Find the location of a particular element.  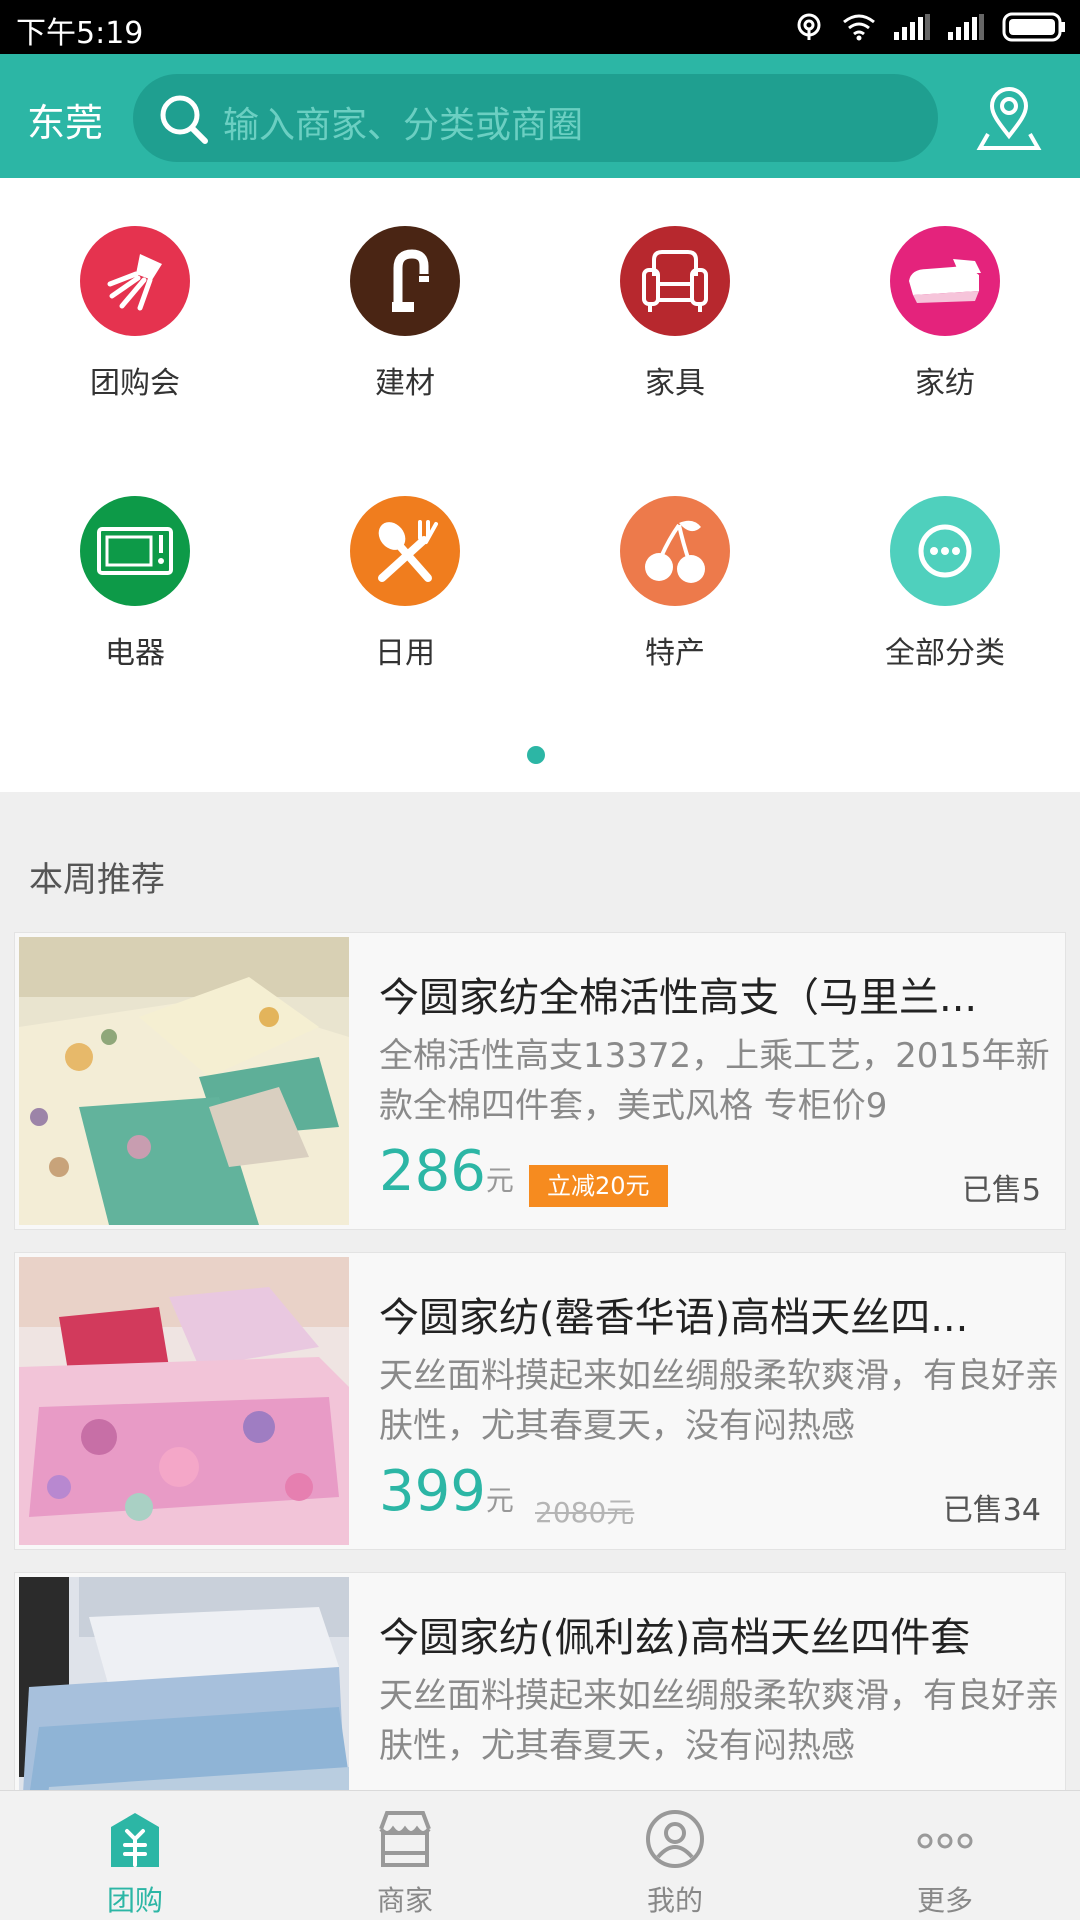

category-specialties: 特产 is located at coordinates (675, 601).